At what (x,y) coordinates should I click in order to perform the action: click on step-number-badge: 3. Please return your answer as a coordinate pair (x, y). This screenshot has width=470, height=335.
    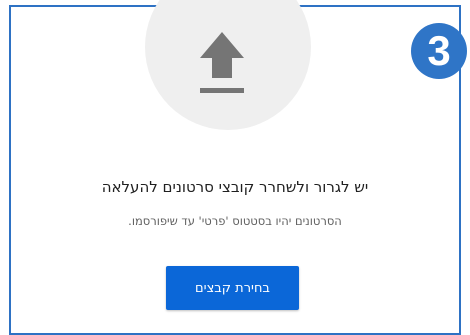
    Looking at the image, I should click on (439, 51).